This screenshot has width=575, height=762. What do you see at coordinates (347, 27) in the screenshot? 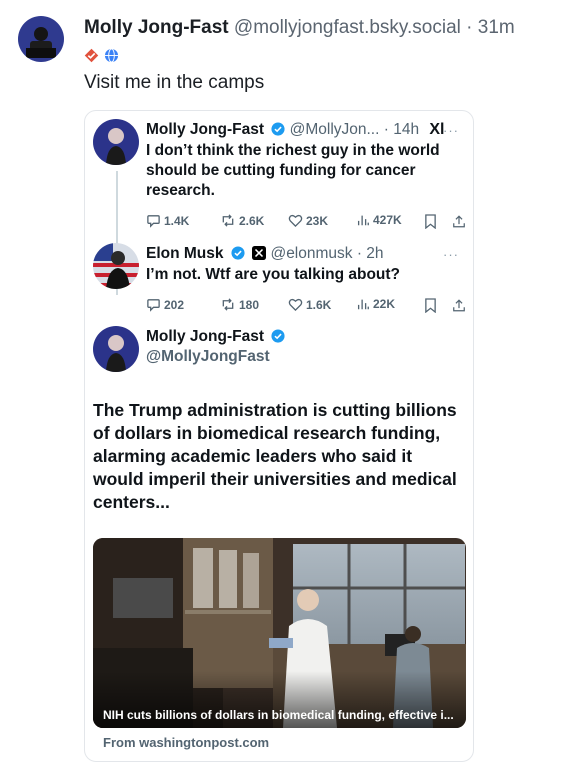
I see `post-author-handle: @mollyjongfast.bsky.social` at bounding box center [347, 27].